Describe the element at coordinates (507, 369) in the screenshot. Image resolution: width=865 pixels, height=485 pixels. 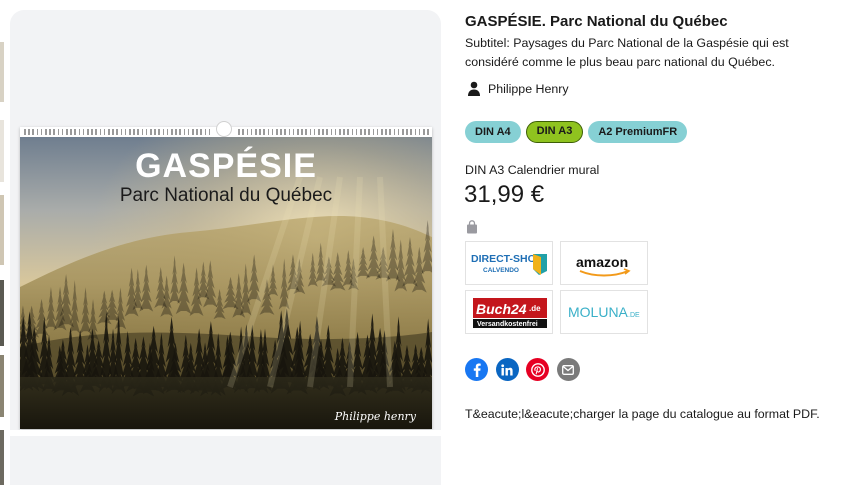
I see `linkedin-icon` at that location.